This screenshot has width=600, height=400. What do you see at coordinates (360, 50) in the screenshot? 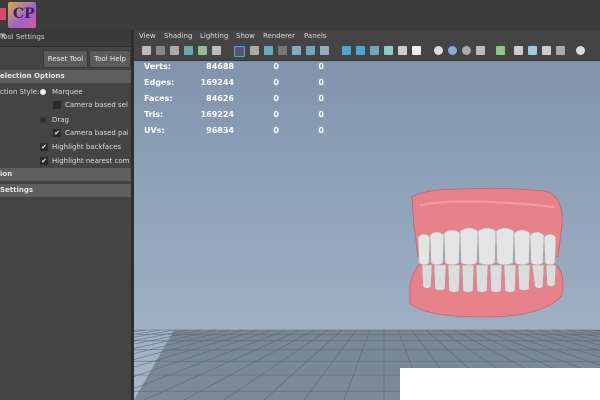
I see `shaded-icon` at bounding box center [360, 50].